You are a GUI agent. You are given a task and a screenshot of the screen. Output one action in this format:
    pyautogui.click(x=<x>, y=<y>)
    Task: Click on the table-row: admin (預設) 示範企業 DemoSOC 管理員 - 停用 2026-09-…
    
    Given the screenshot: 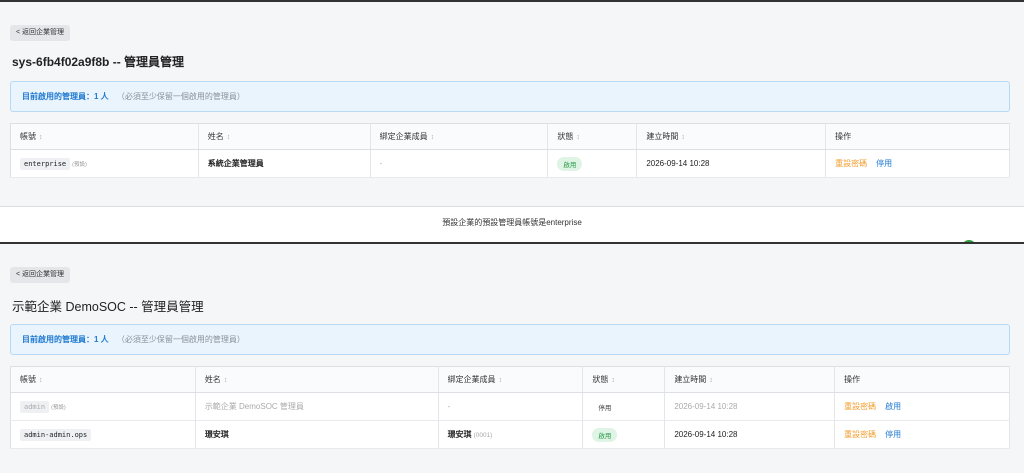 What is the action you would take?
    pyautogui.click(x=510, y=406)
    